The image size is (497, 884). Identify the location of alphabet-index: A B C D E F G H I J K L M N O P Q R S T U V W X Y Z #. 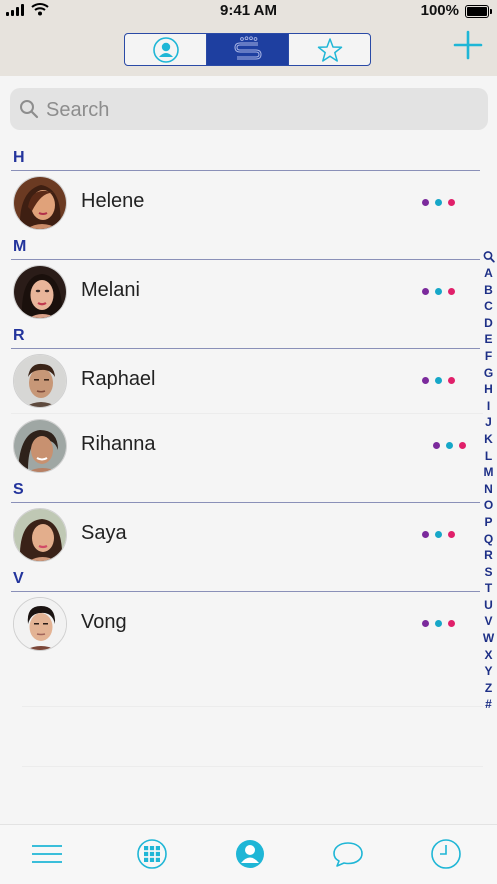
(488, 481).